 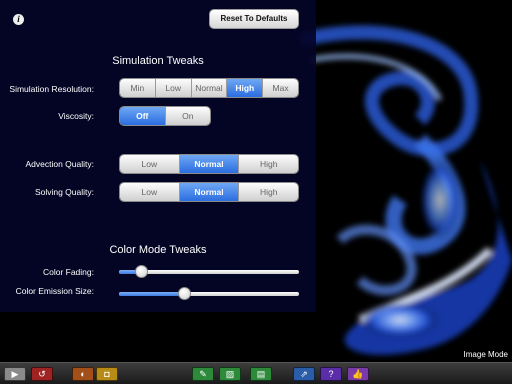 I want to click on viscosity-label: Viscosity:, so click(x=76, y=116).